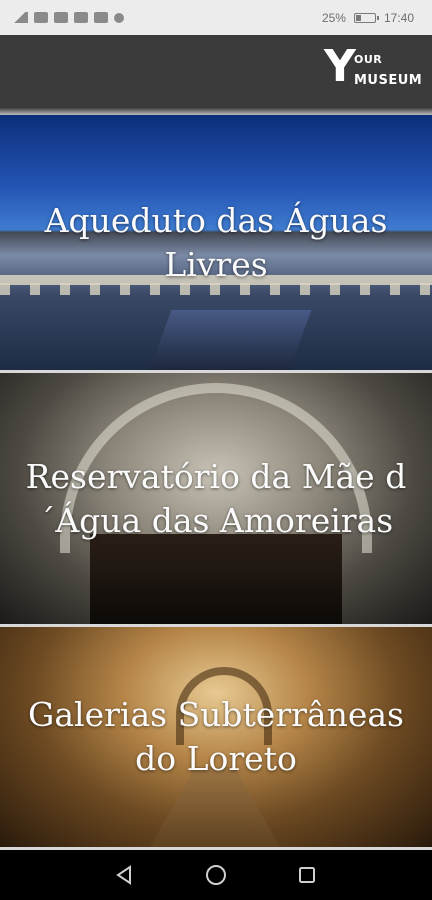  Describe the element at coordinates (333, 17) in the screenshot. I see `battery-percent: 25%` at that location.